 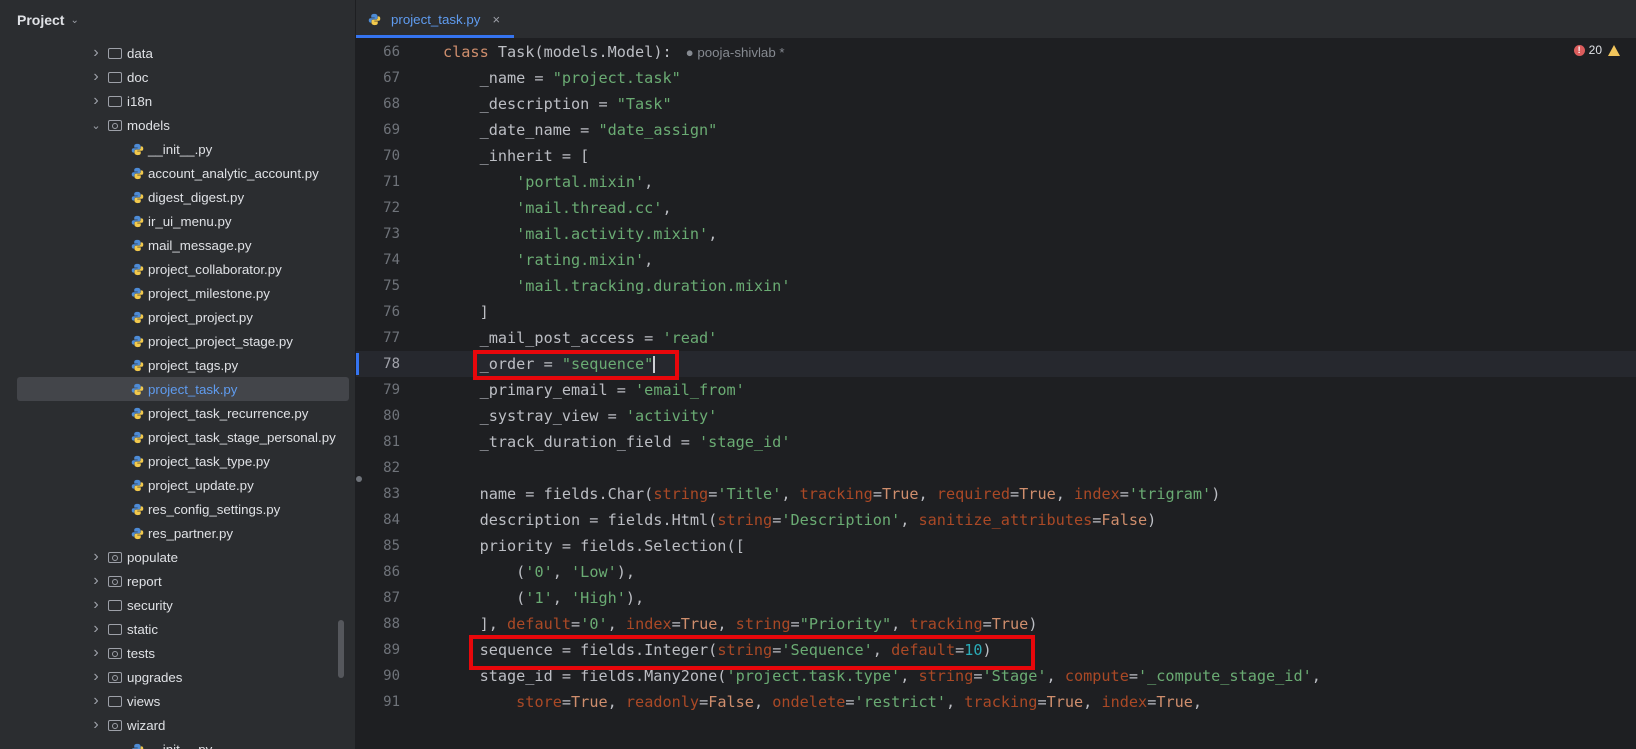 I want to click on code-token: 'stage_id', so click(x=745, y=442).